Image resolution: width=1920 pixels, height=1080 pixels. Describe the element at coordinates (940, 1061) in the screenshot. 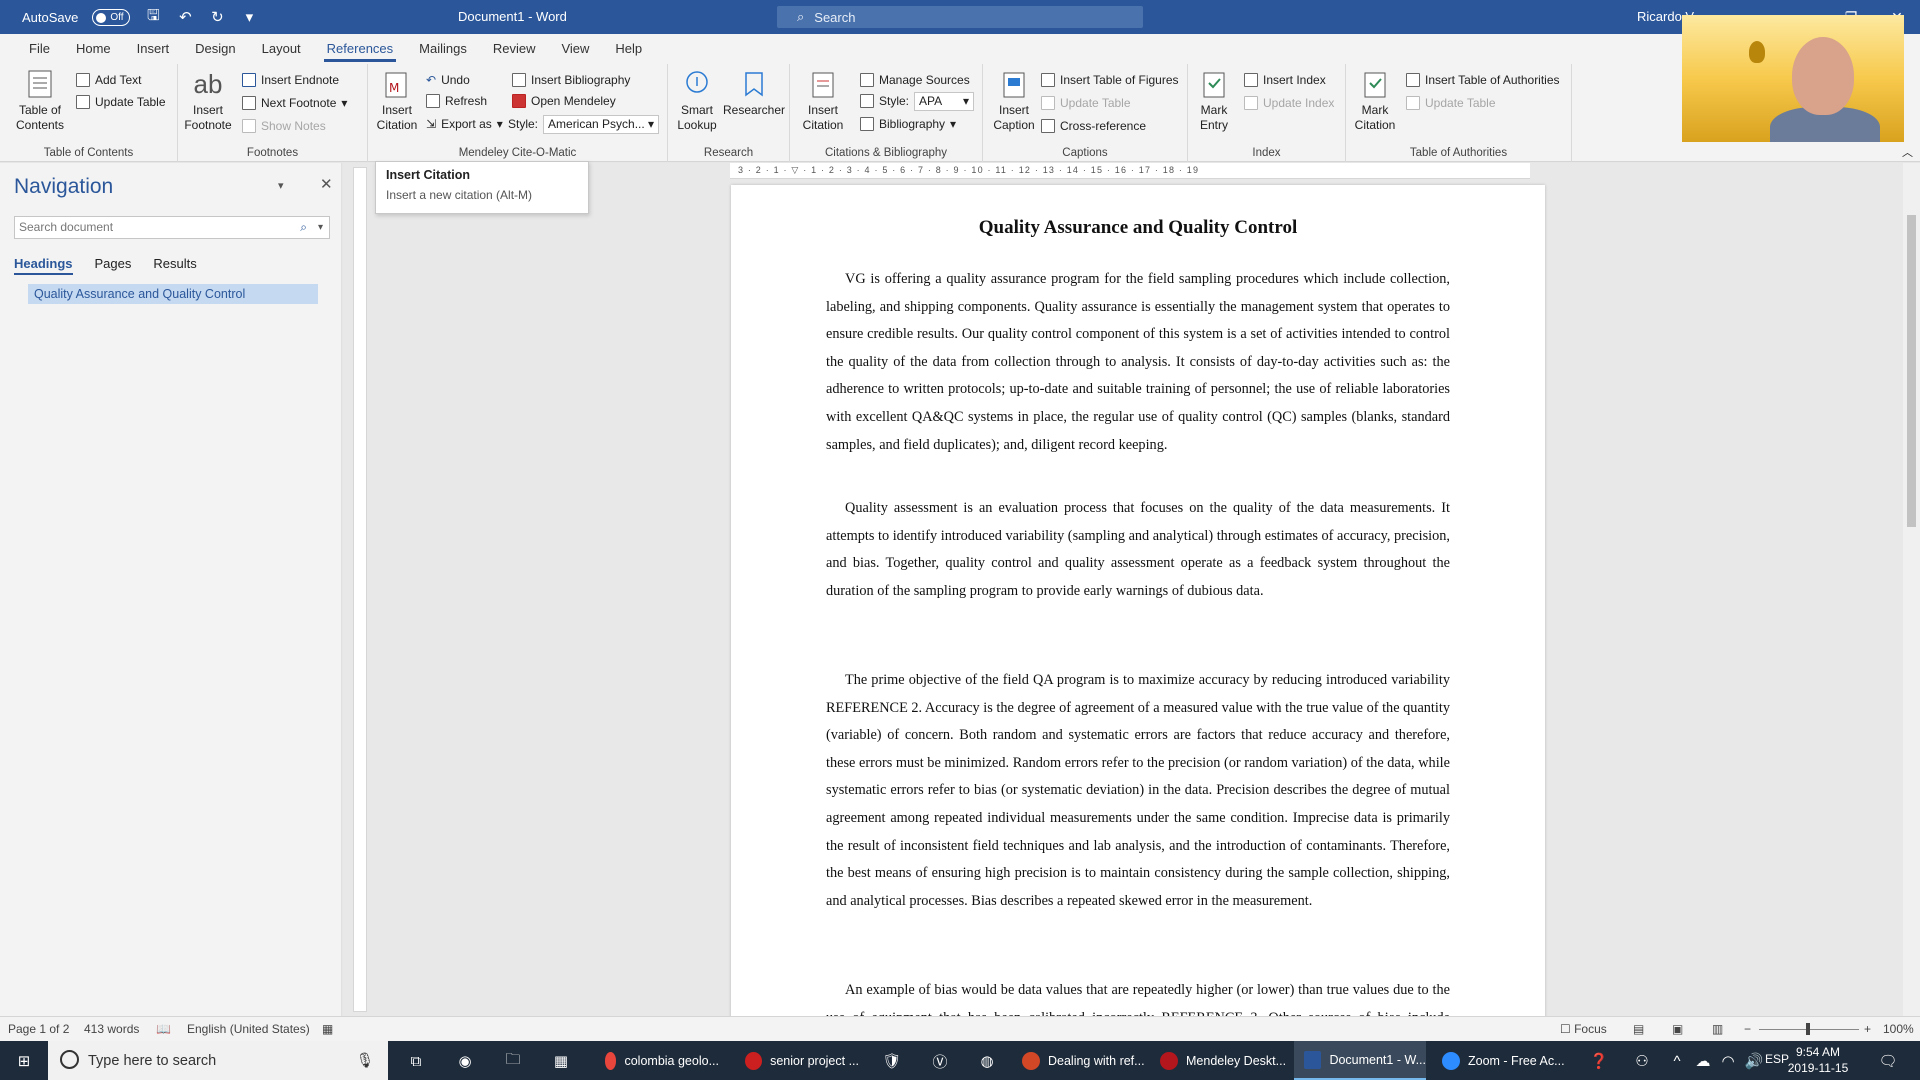

I see `vivaldi-icon: Ⓥ` at that location.